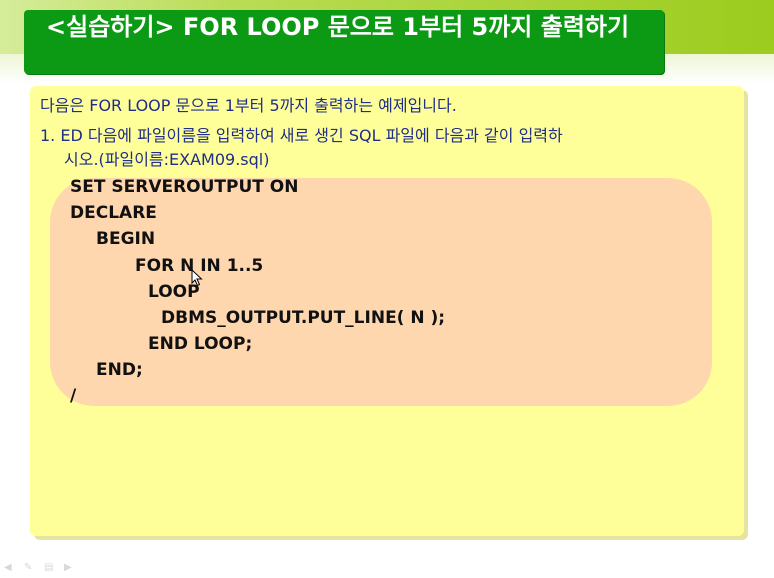  Describe the element at coordinates (71, 568) in the screenshot. I see `next-icon: ▶` at that location.